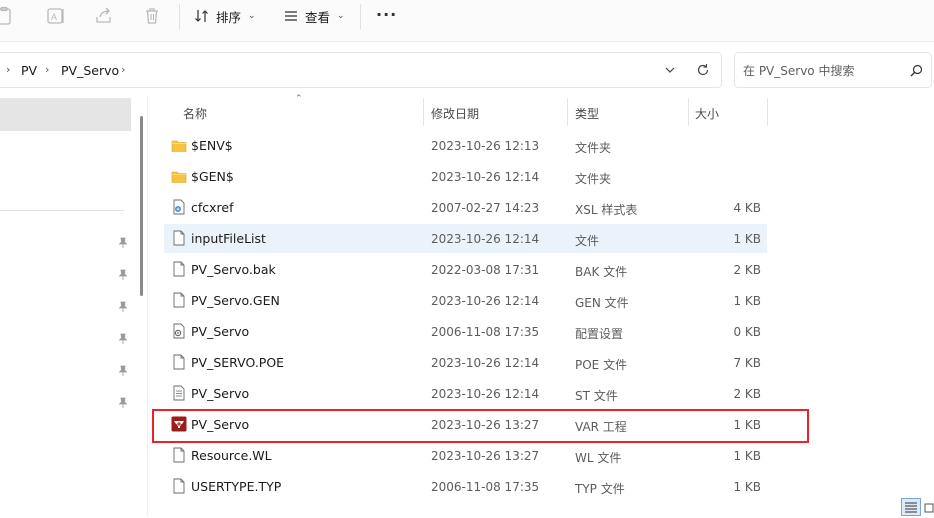 The width and height of the screenshot is (934, 518). I want to click on search-icon, so click(916, 70).